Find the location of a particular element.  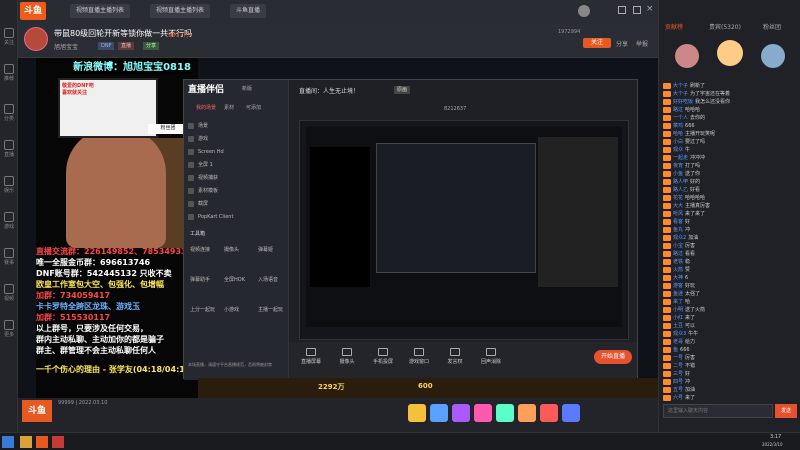

minimize-icon is located at coordinates (622, 10).